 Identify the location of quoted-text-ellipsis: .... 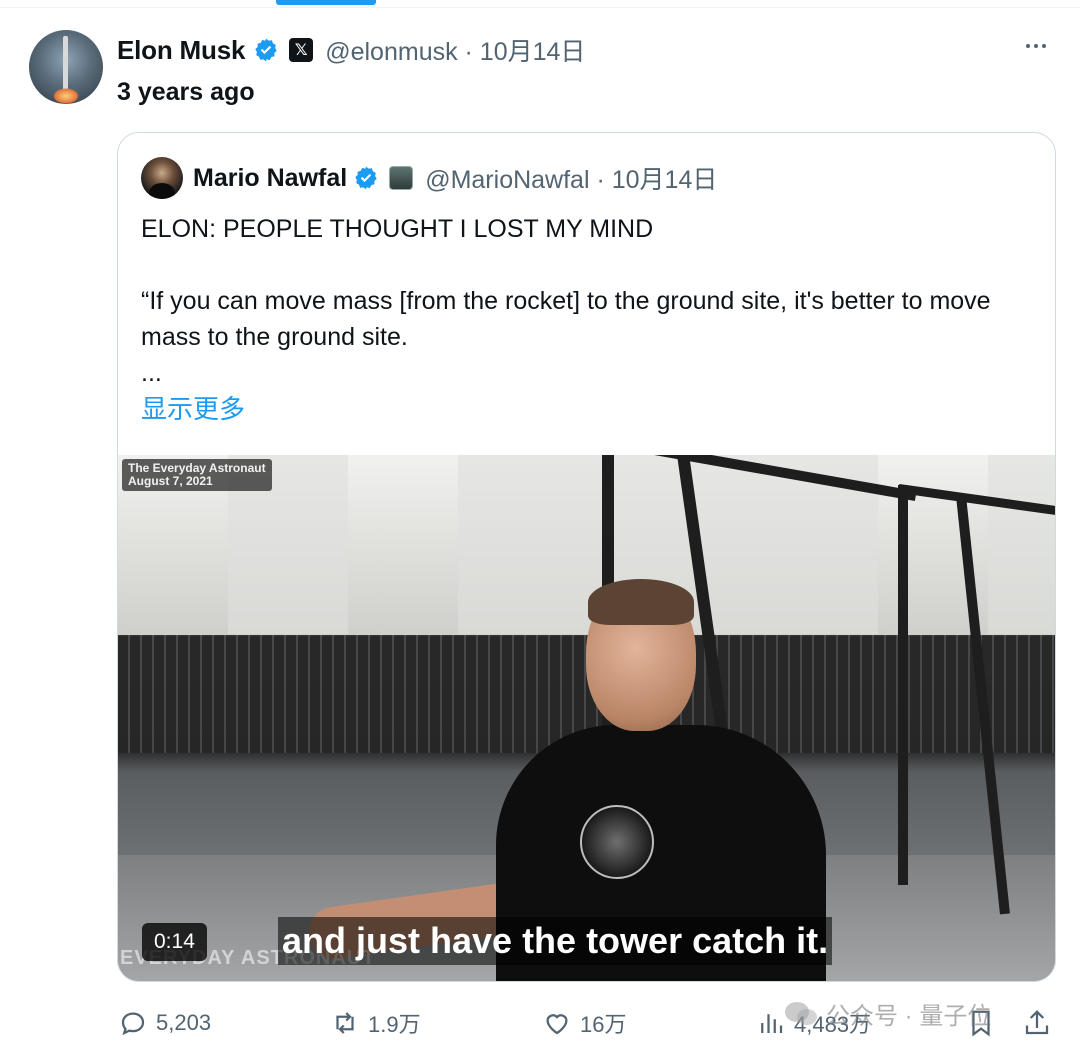
(151, 373).